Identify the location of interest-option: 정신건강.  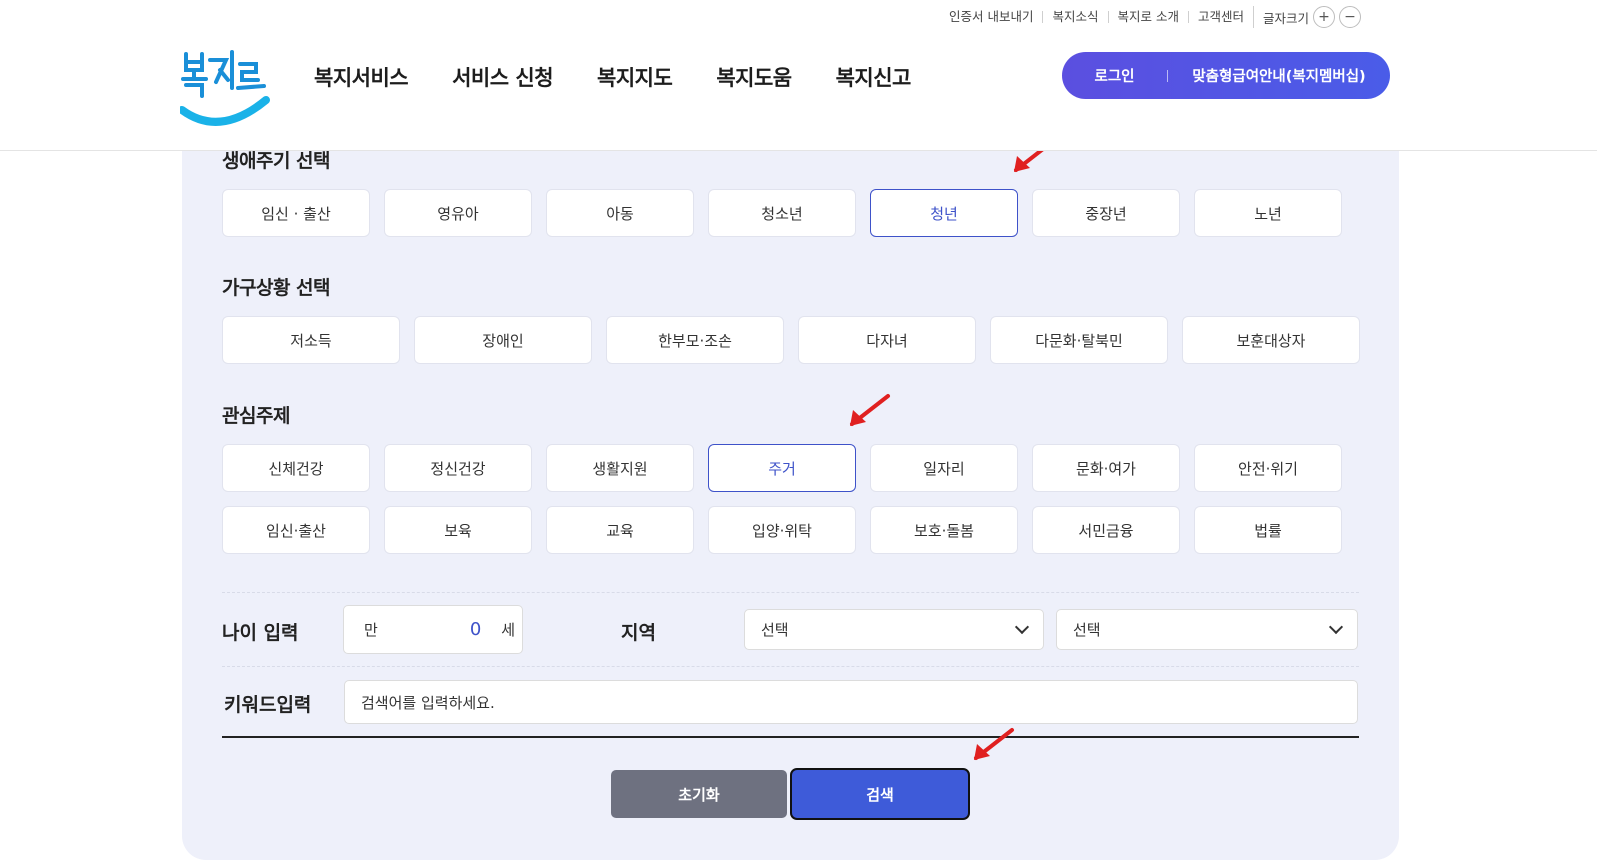
(458, 468).